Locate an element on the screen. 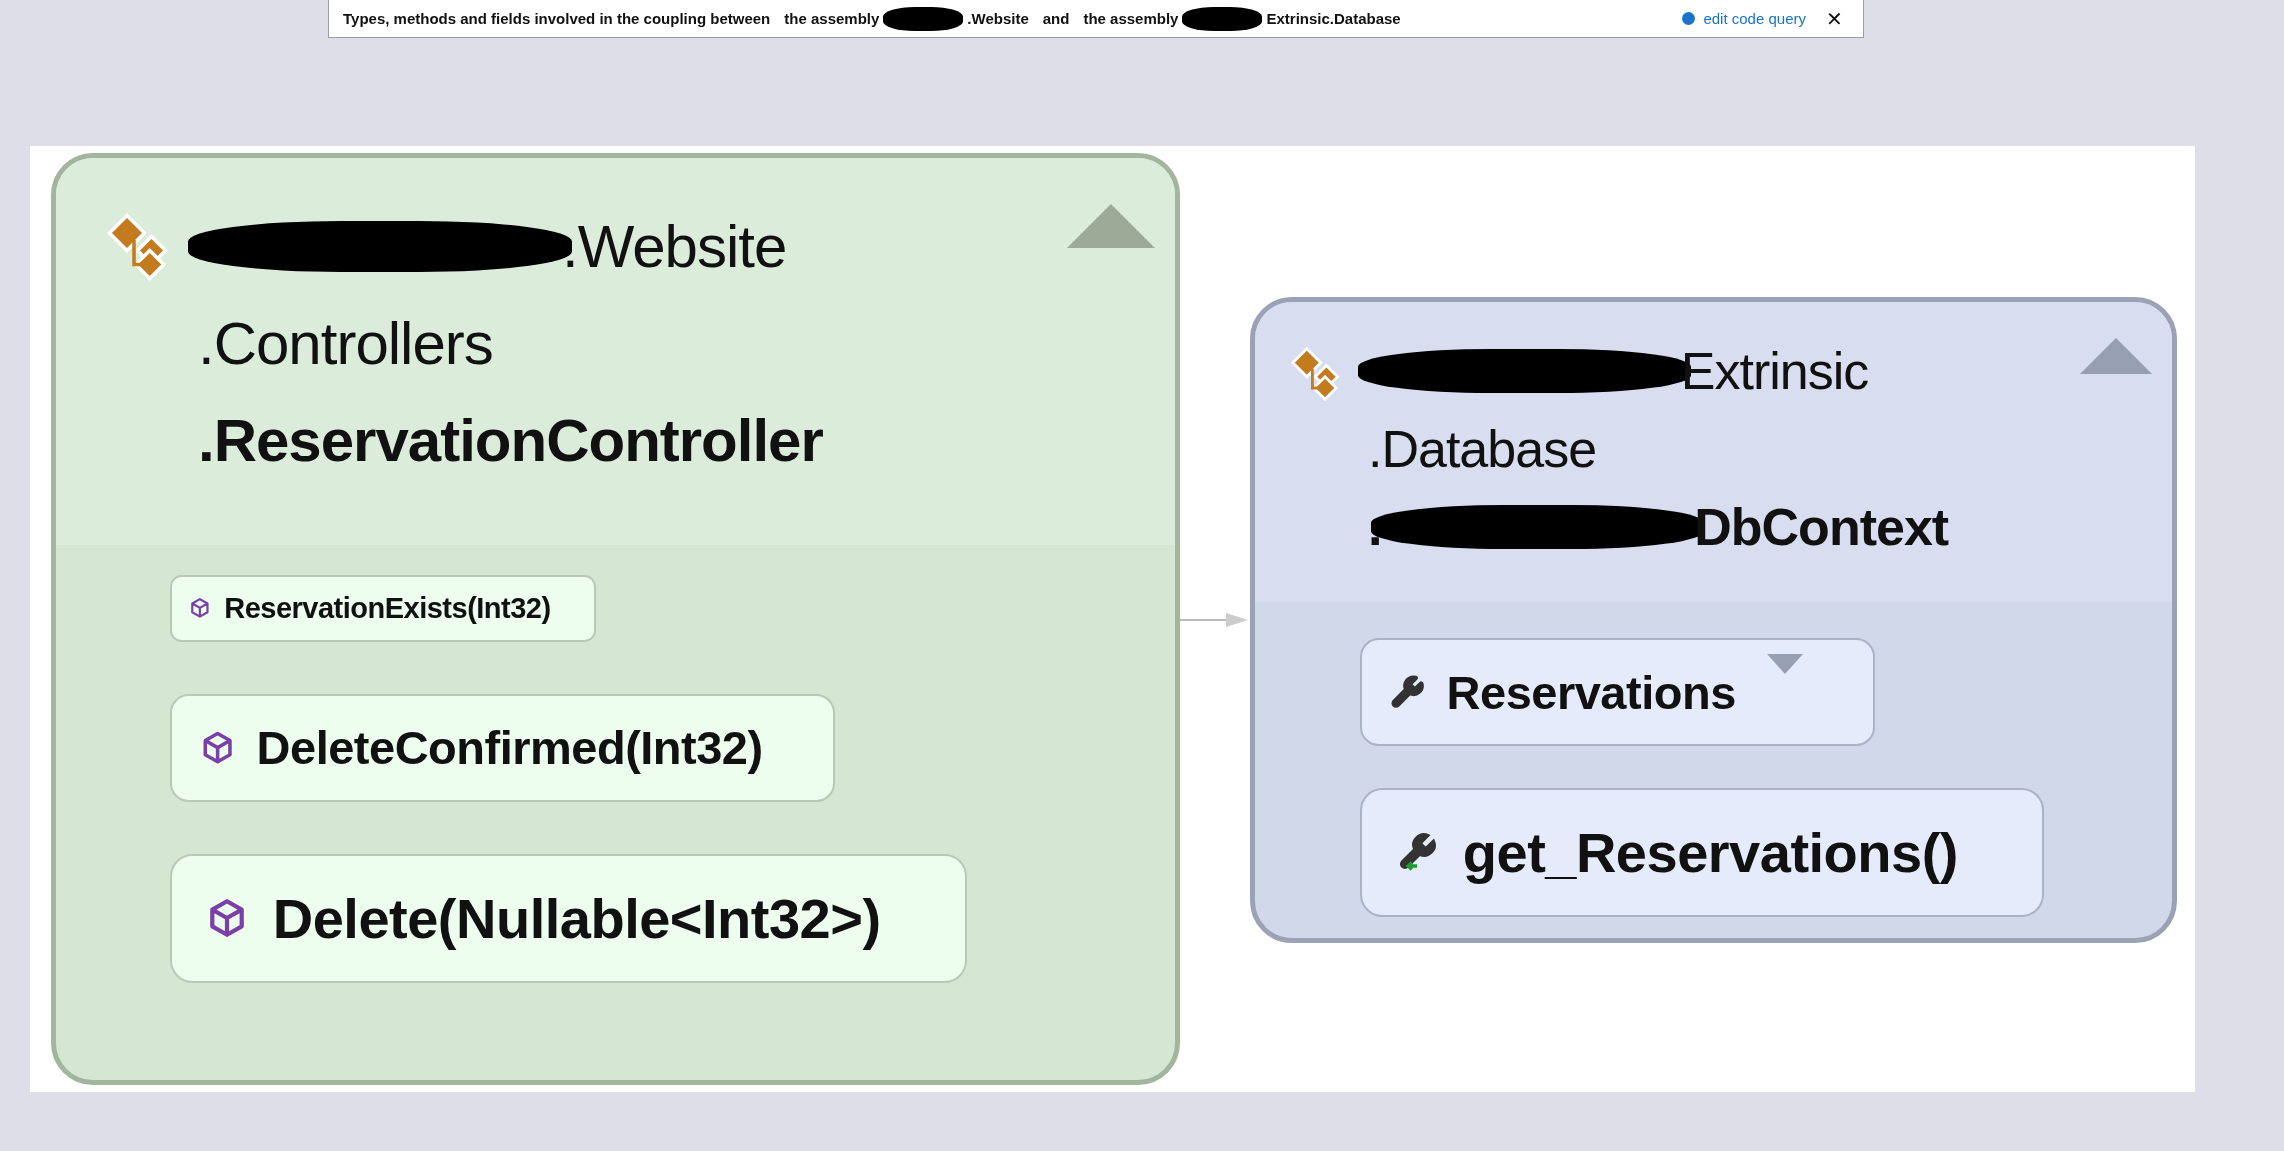 This screenshot has height=1151, width=2284. edit-query-link: edit code query is located at coordinates (1744, 18).